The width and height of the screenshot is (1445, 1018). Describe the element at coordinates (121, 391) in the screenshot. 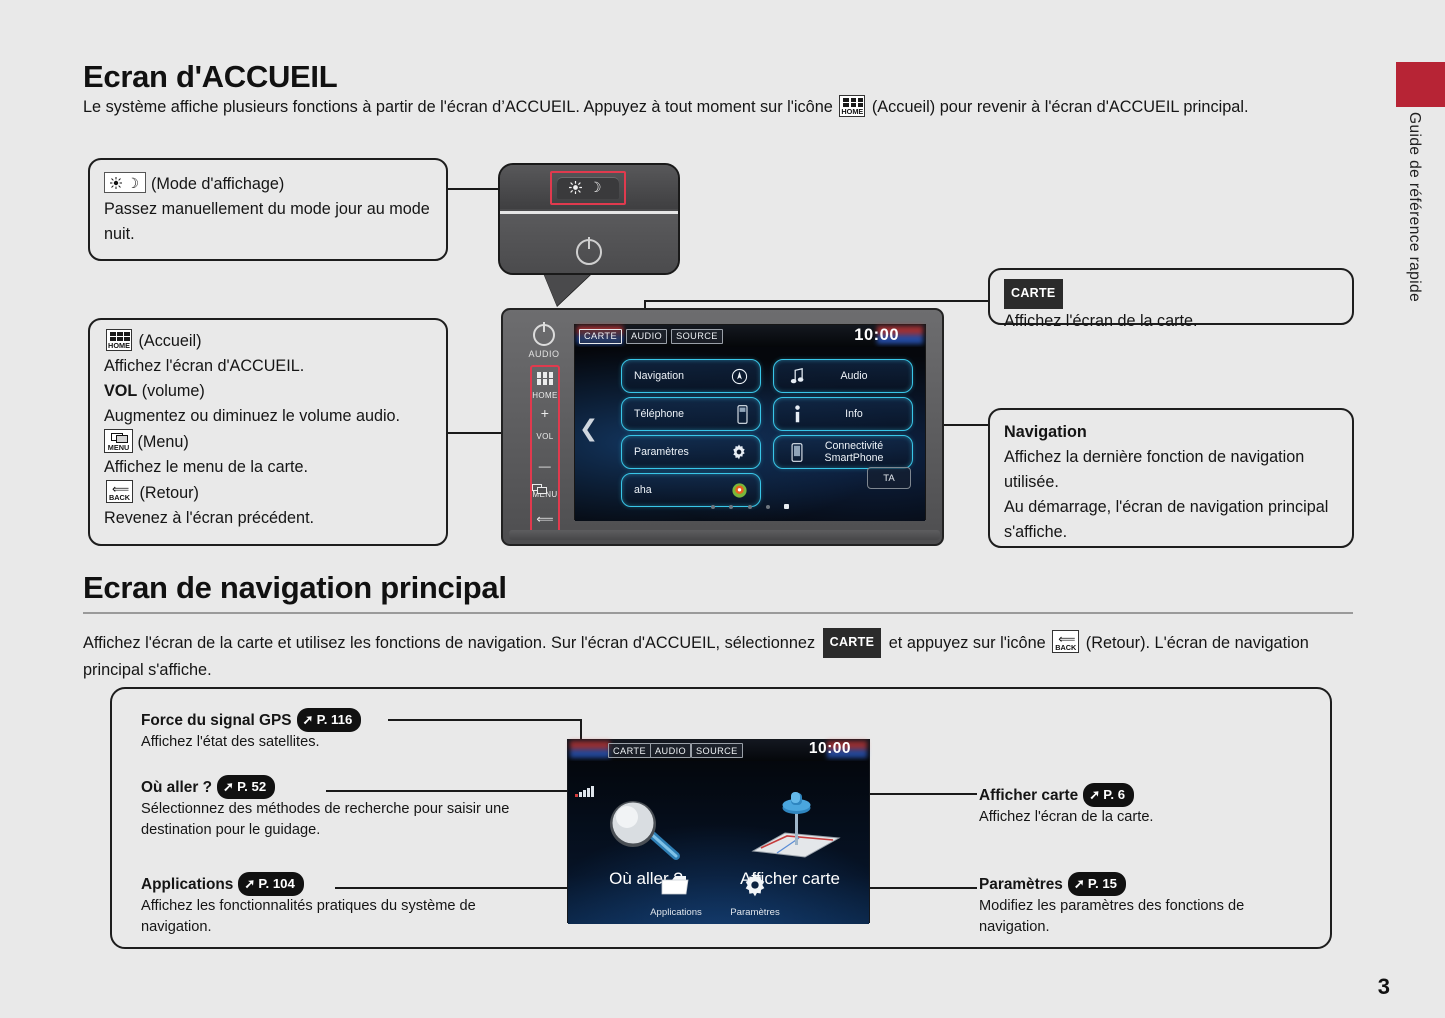

I see `callout-vol-bold: VOL` at that location.